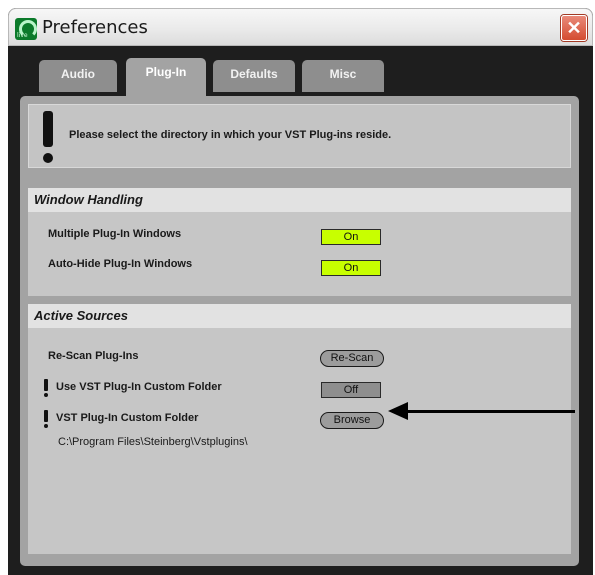 This screenshot has height=575, width=595. Describe the element at coordinates (26, 29) in the screenshot. I see `app-logo-icon: live` at that location.